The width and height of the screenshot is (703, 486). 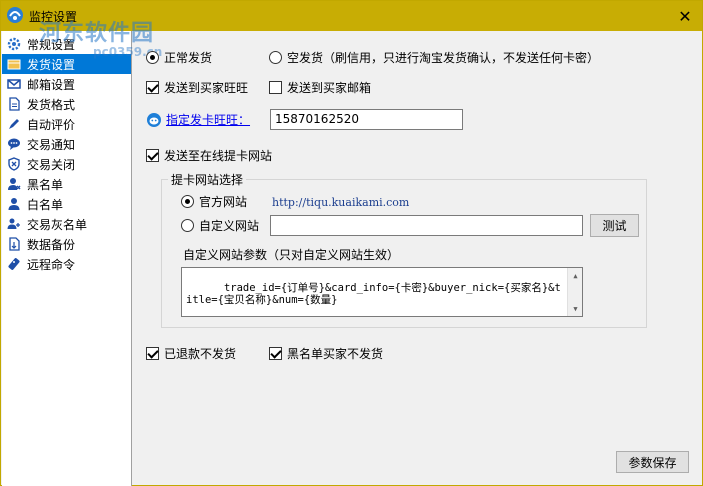 What do you see at coordinates (154, 119) in the screenshot?
I see `wangwang-icon` at bounding box center [154, 119].